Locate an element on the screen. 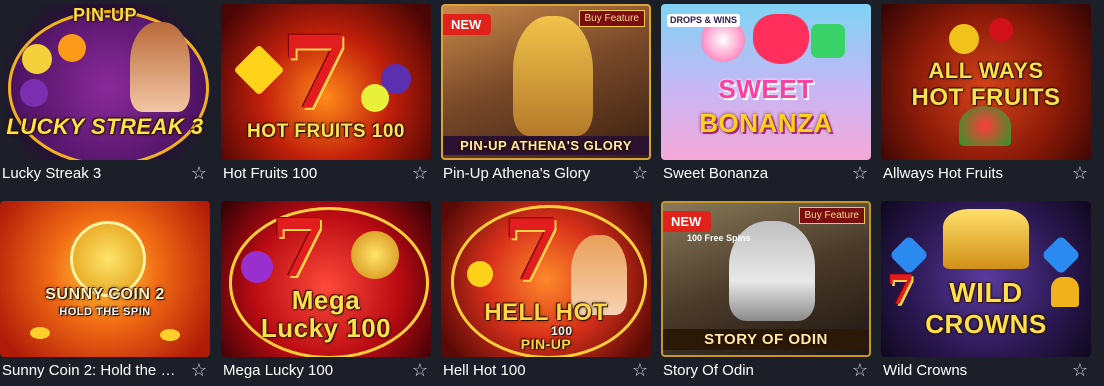 This screenshot has height=386, width=1104. art-title-line2: CROWNS is located at coordinates (986, 324).